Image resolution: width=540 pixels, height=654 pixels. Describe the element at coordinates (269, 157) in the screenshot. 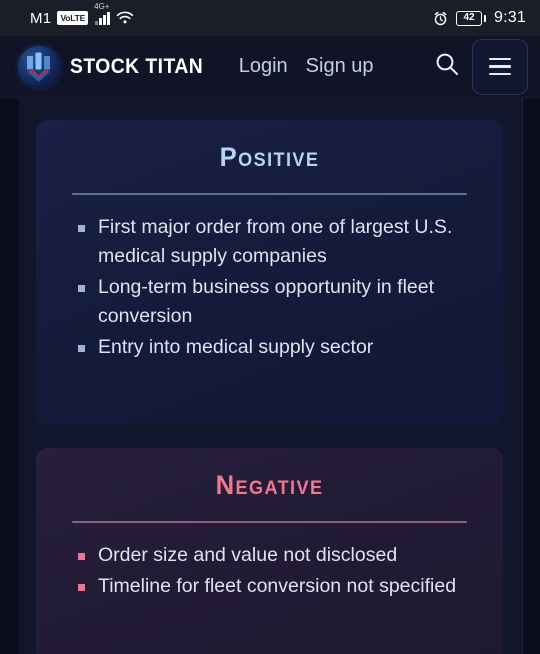

I see `positive-card-title: Positive` at that location.